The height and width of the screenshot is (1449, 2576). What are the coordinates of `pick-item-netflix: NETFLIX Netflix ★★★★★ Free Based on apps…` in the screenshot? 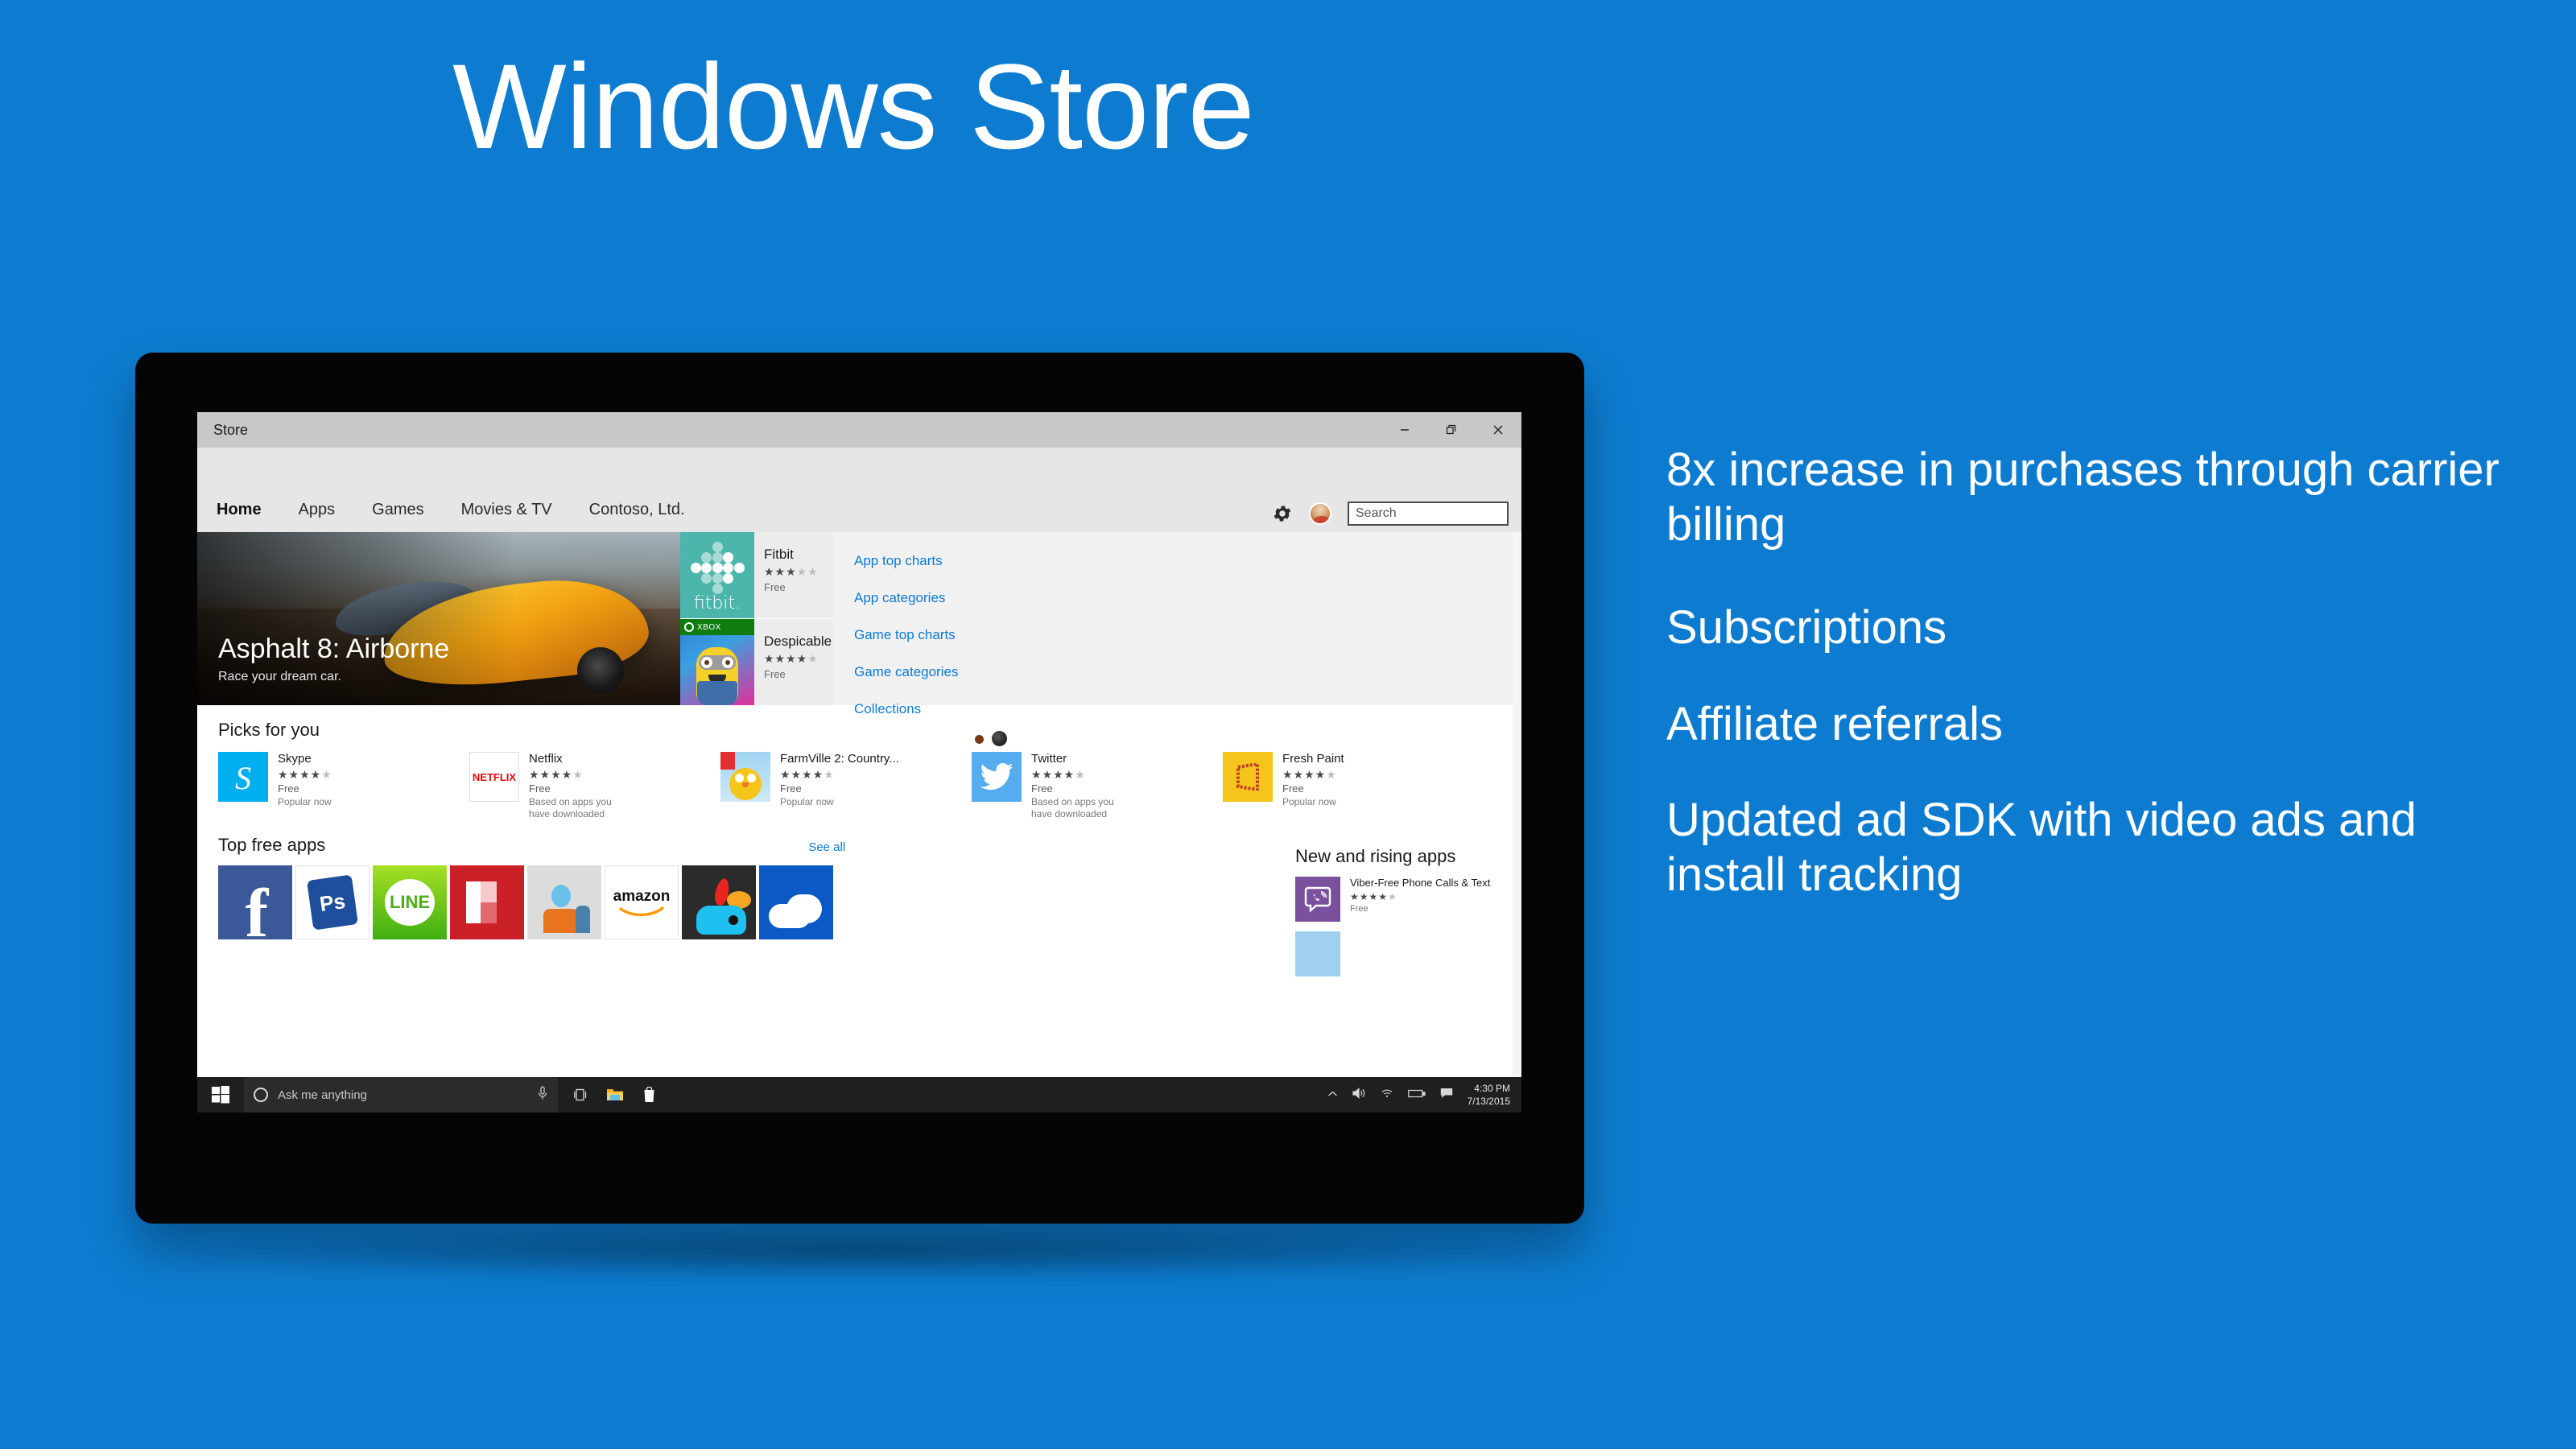 It's located at (582, 786).